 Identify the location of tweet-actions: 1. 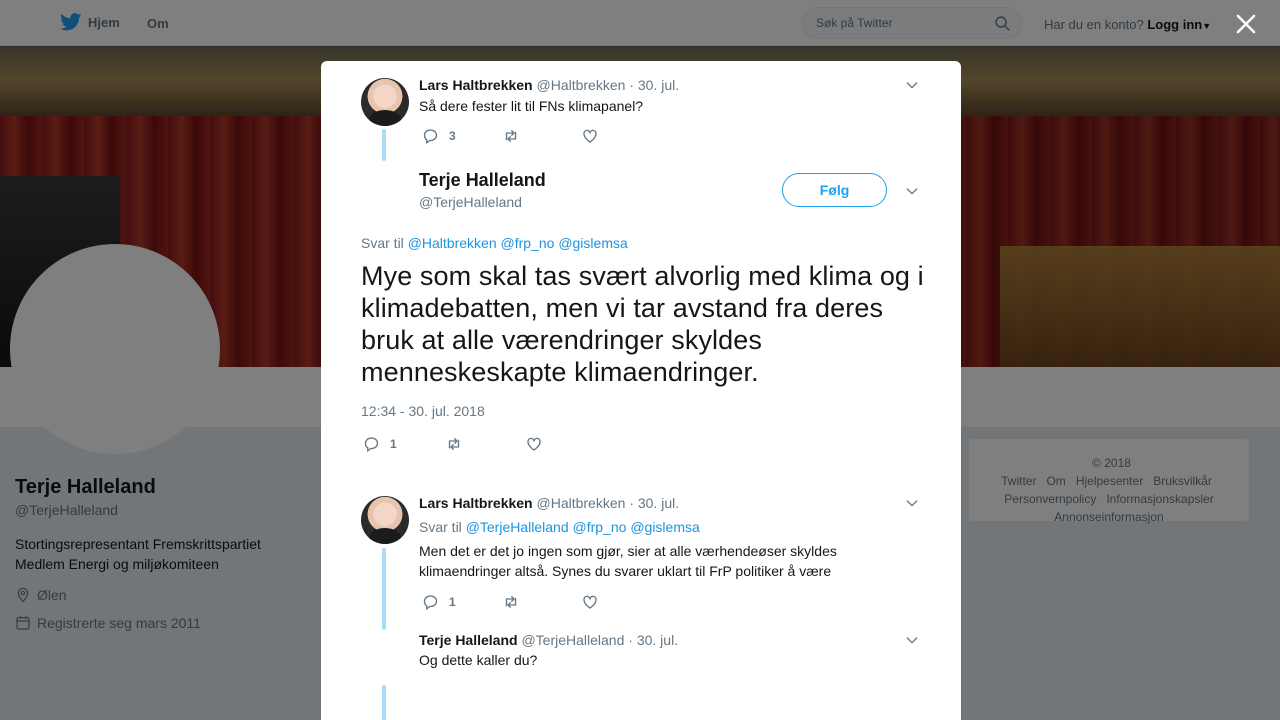
(510, 602).